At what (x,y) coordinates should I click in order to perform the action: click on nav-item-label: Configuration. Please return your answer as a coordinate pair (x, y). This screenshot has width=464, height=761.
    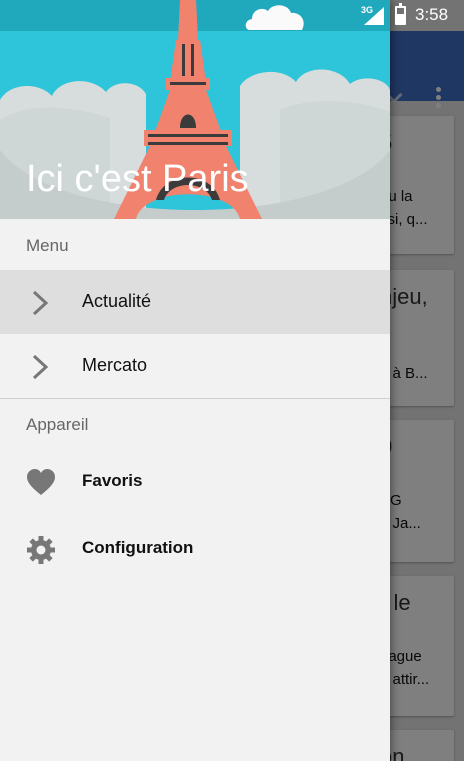
    Looking at the image, I should click on (138, 547).